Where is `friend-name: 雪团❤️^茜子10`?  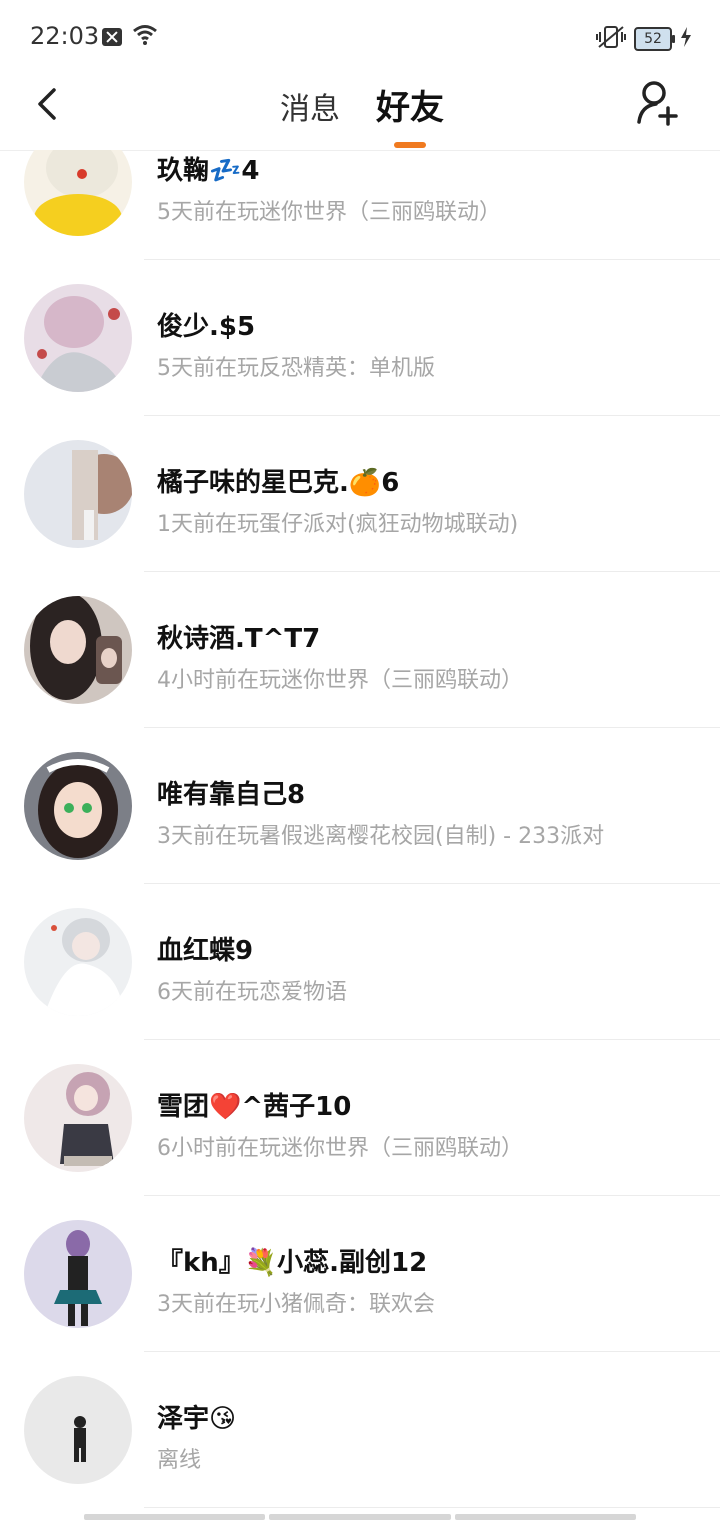
friend-name: 雪团❤️^茜子10 is located at coordinates (254, 1107).